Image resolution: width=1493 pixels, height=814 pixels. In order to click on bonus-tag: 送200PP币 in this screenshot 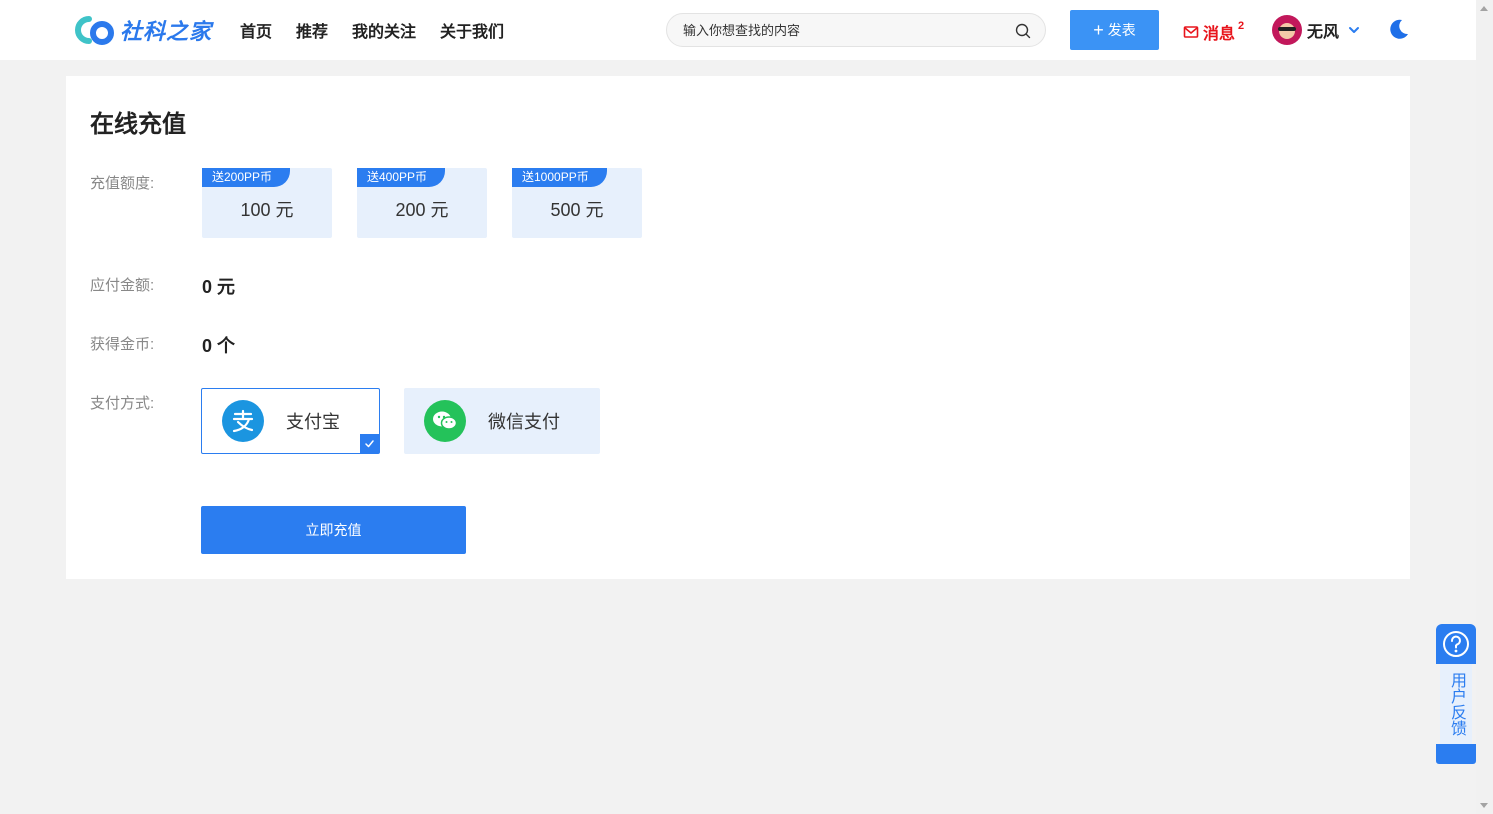, I will do `click(246, 177)`.